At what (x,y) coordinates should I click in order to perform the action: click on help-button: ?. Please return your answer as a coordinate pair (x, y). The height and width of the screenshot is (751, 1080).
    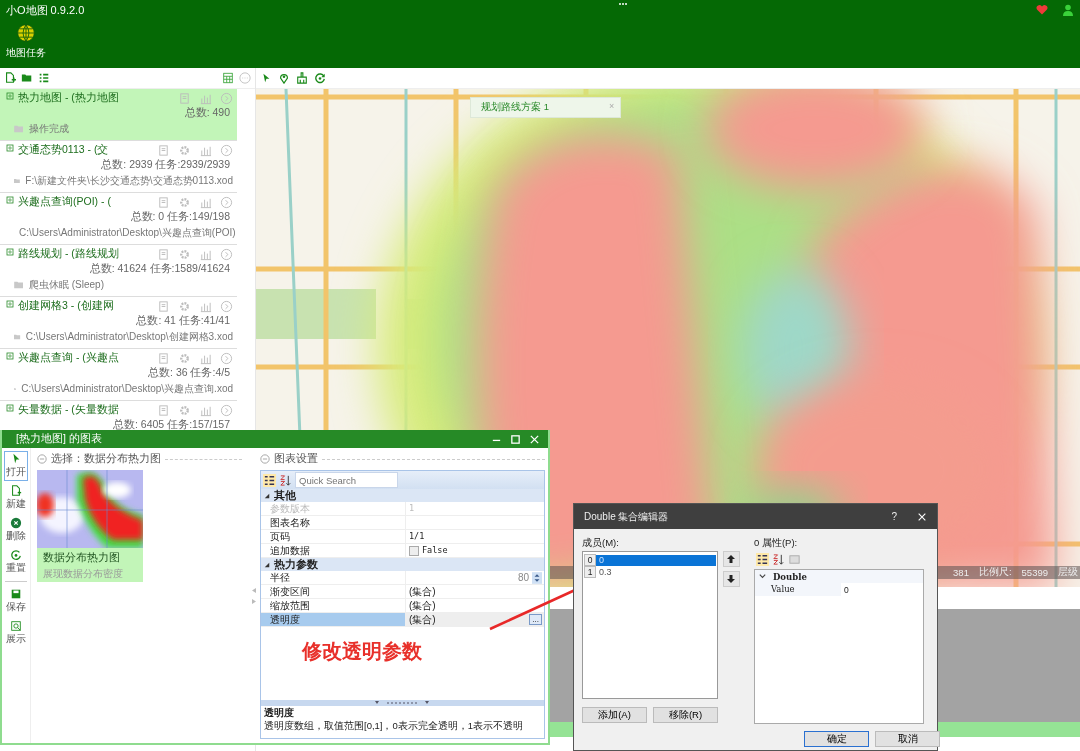
    Looking at the image, I should click on (894, 516).